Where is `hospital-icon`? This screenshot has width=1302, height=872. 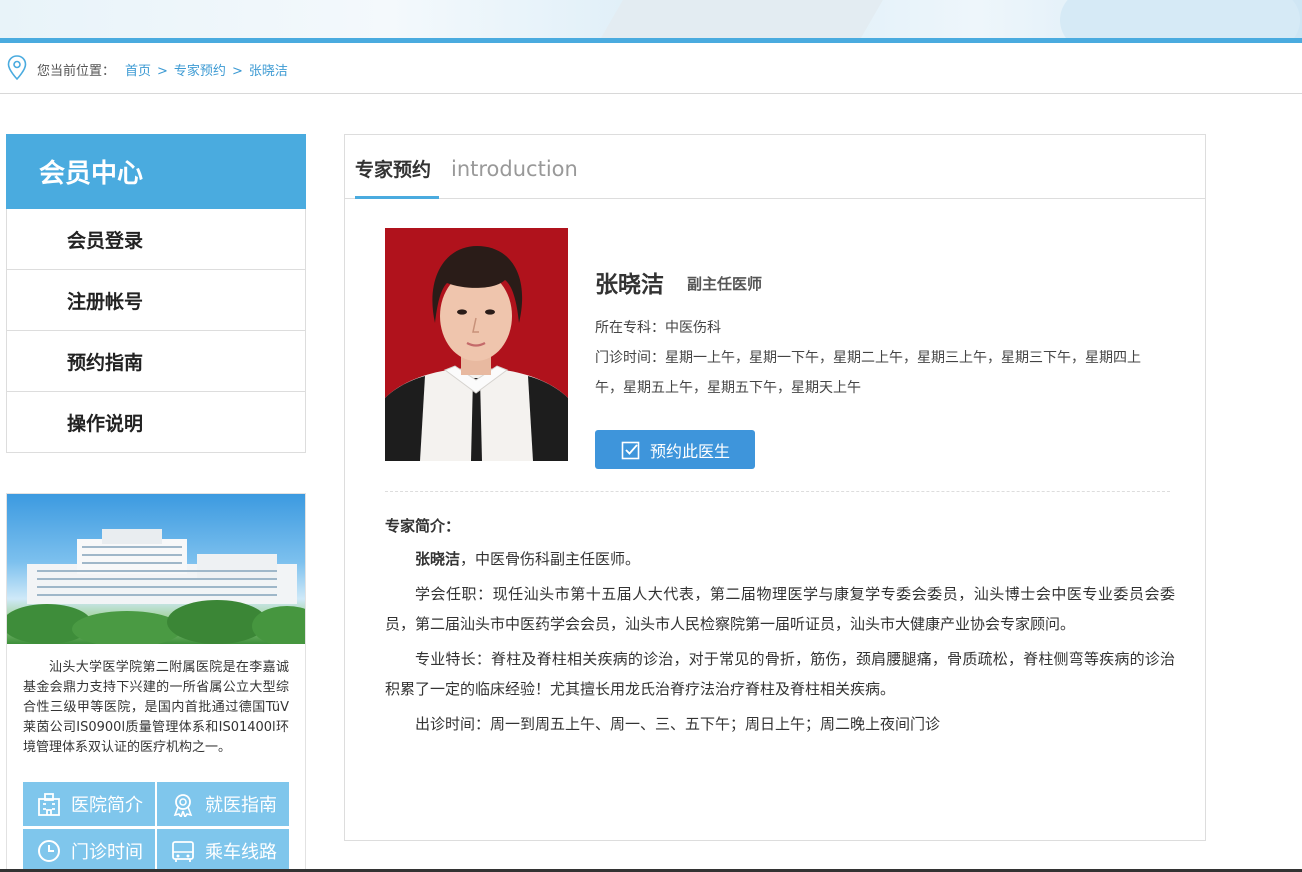
hospital-icon is located at coordinates (49, 804).